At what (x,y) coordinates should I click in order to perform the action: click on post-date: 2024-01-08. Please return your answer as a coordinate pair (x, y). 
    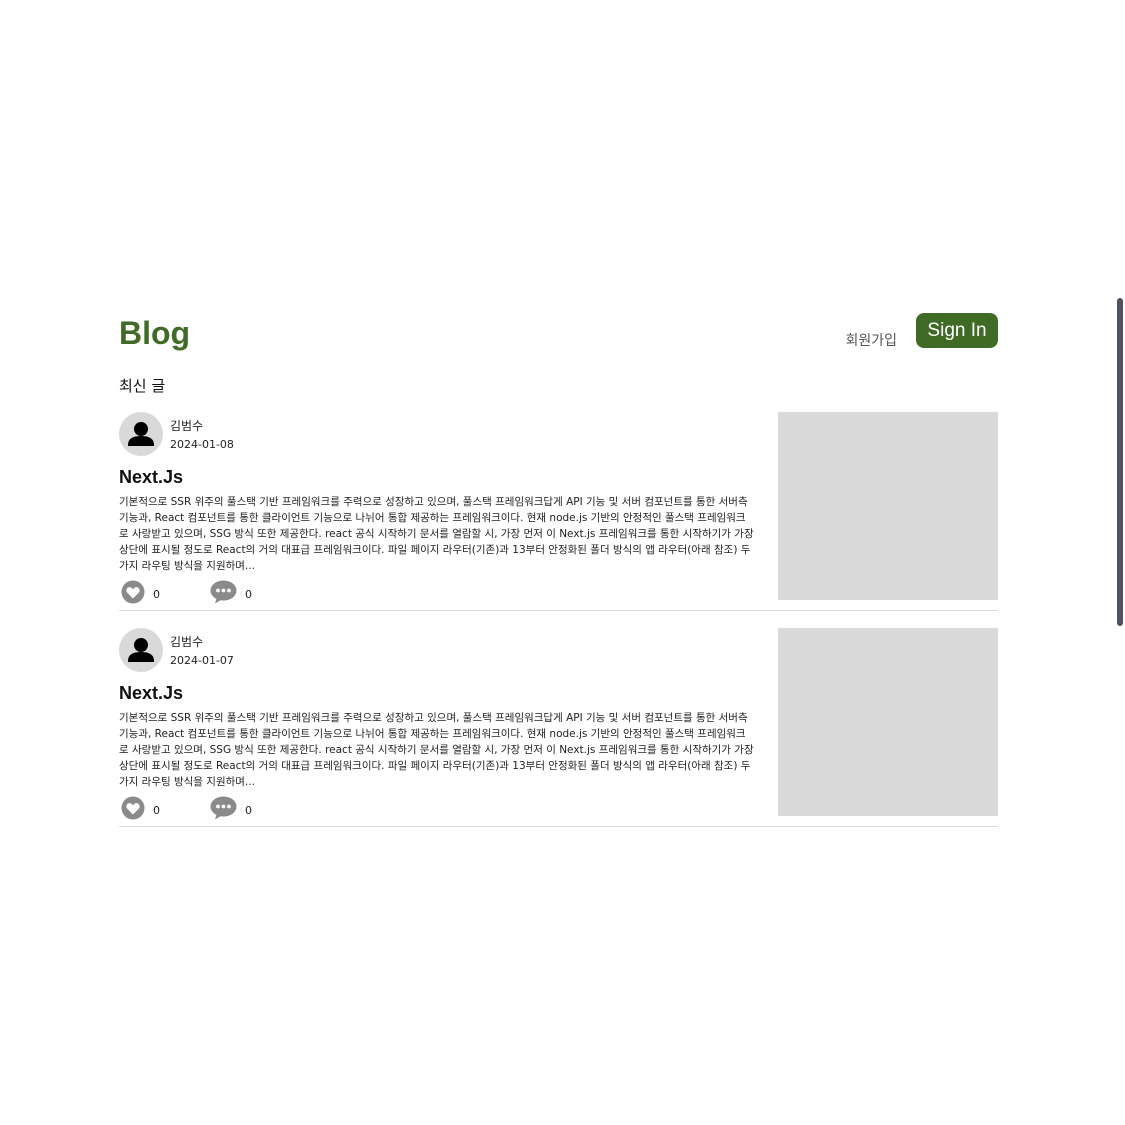
    Looking at the image, I should click on (202, 444).